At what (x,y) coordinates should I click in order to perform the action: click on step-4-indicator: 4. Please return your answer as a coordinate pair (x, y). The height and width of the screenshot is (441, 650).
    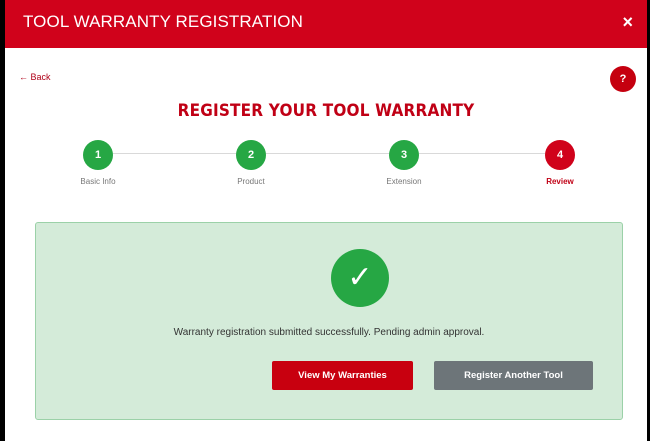
    Looking at the image, I should click on (560, 155).